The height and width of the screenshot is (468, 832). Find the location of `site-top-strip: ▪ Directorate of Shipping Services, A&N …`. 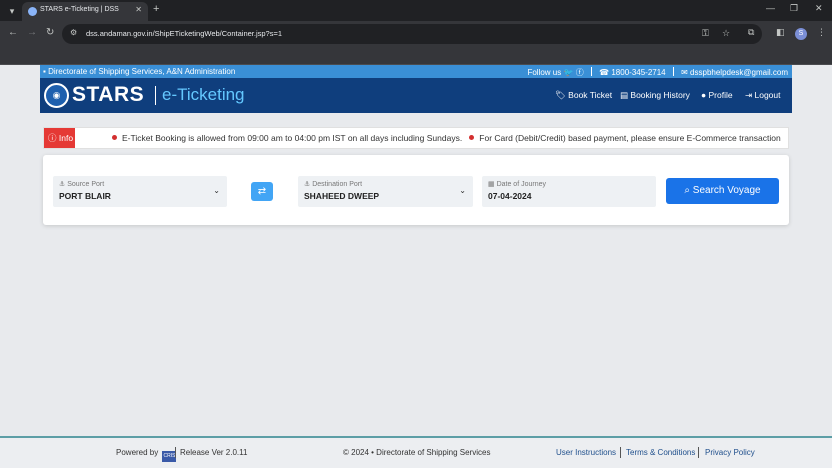

site-top-strip: ▪ Directorate of Shipping Services, A&N … is located at coordinates (416, 71).